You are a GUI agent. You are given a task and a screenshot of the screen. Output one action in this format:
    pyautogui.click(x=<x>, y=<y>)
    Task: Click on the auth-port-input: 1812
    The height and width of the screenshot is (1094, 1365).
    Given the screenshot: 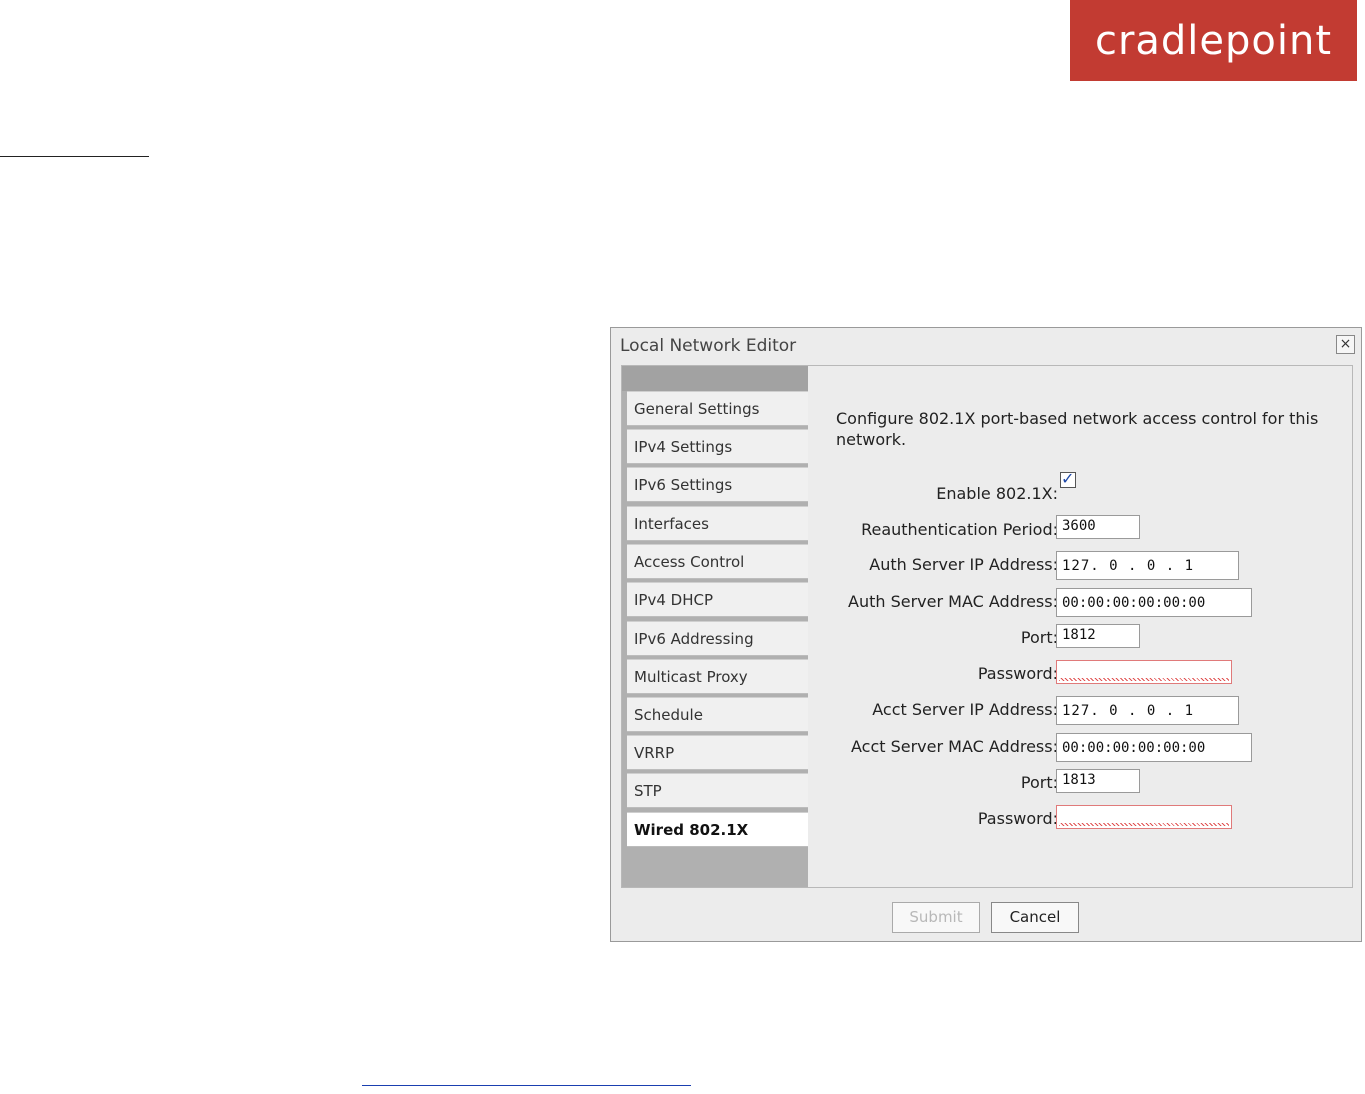 What is the action you would take?
    pyautogui.click(x=1098, y=636)
    